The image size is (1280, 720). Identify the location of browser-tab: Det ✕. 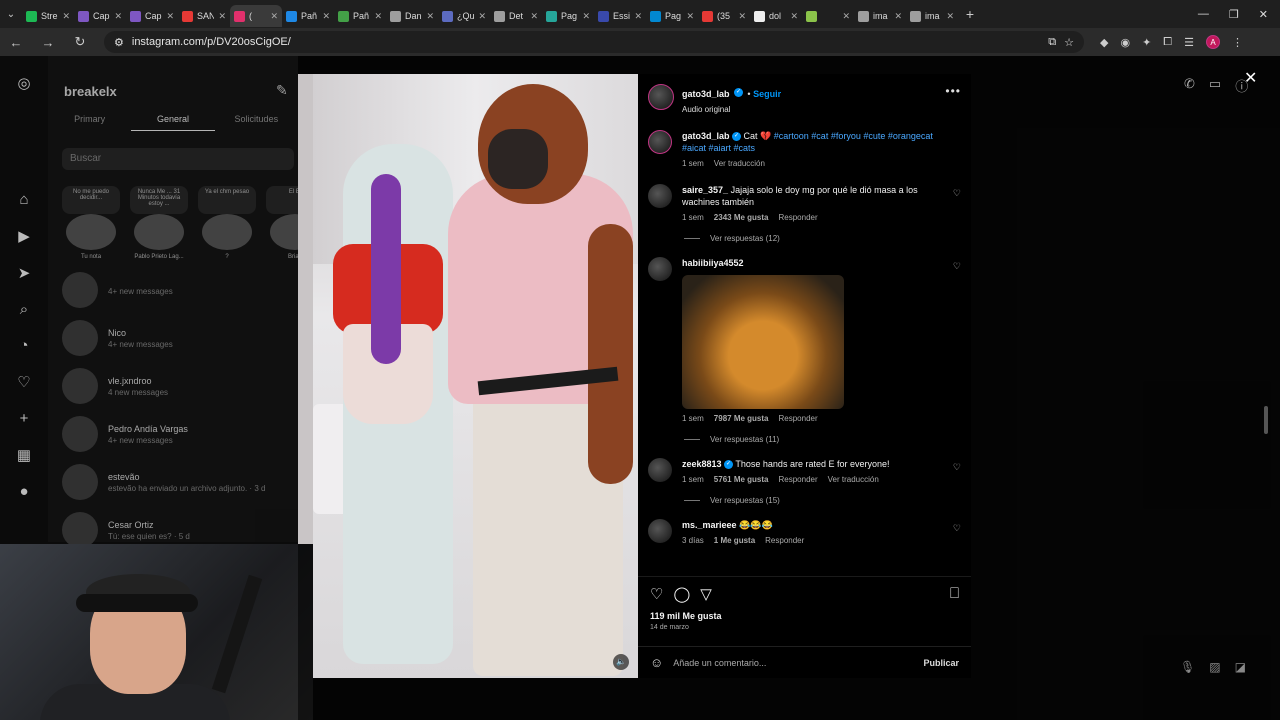
(516, 16).